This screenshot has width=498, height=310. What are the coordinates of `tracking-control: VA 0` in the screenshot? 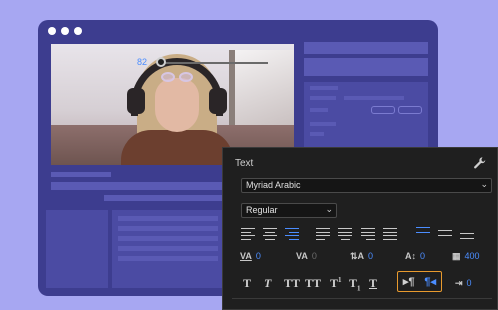 It's located at (306, 256).